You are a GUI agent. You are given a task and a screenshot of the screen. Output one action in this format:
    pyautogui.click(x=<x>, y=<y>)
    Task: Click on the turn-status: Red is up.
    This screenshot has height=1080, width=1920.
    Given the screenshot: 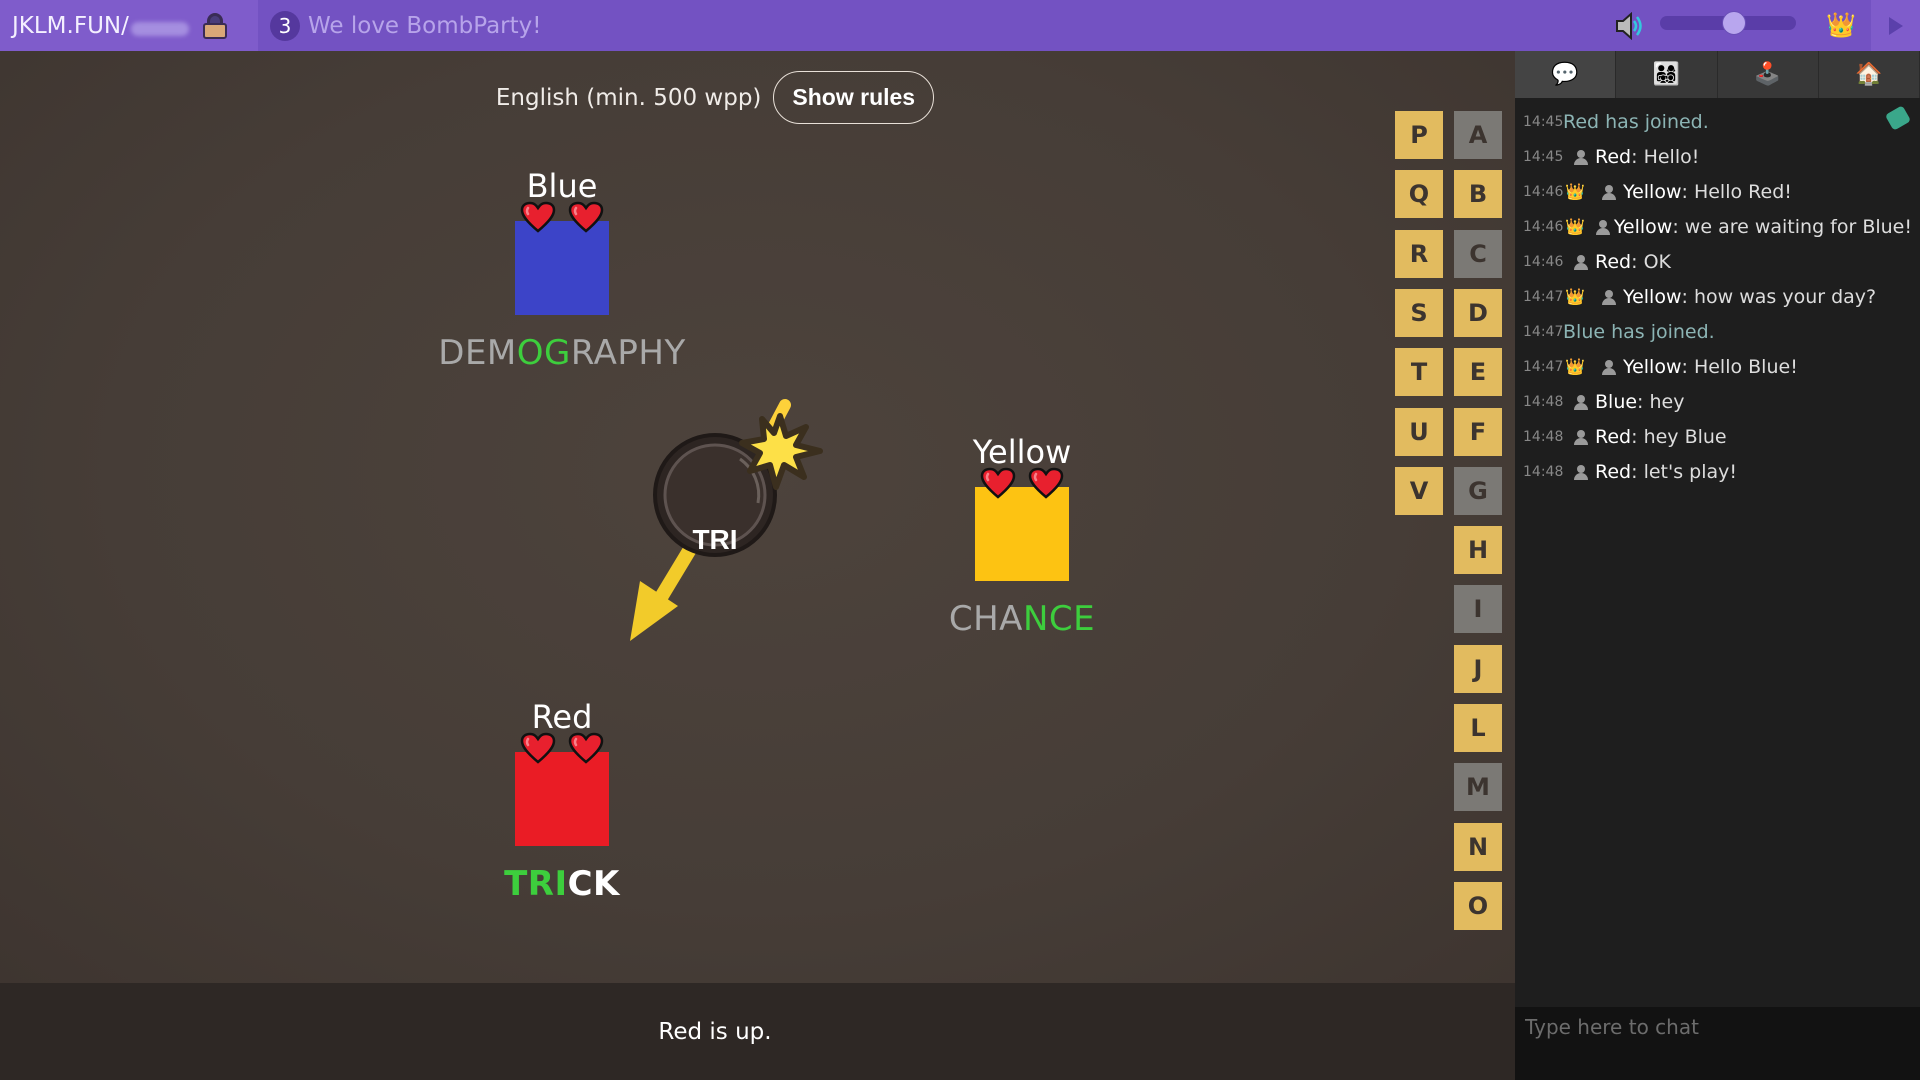 What is the action you would take?
    pyautogui.click(x=715, y=1031)
    